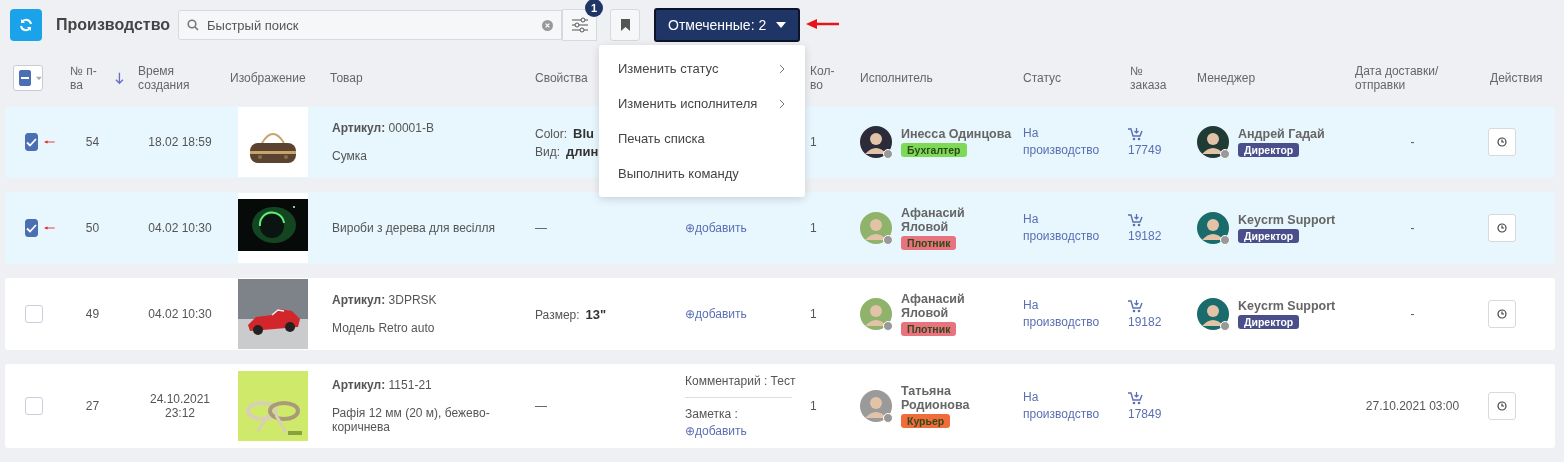 The width and height of the screenshot is (1564, 462). I want to click on search-icon, so click(193, 25).